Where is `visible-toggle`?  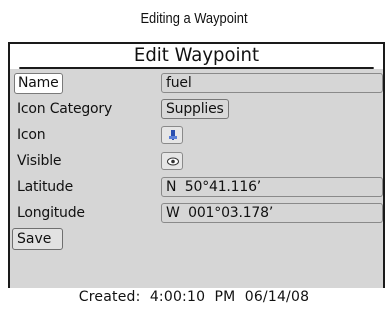
visible-toggle is located at coordinates (172, 161).